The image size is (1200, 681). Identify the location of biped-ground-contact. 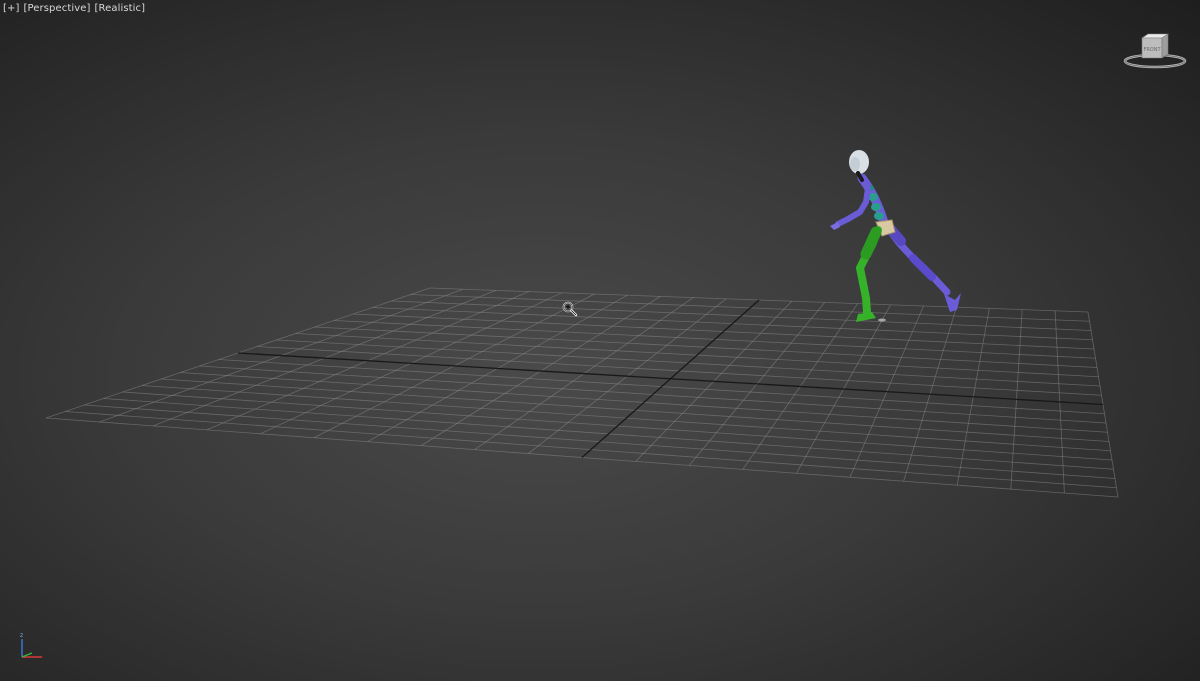
(882, 320).